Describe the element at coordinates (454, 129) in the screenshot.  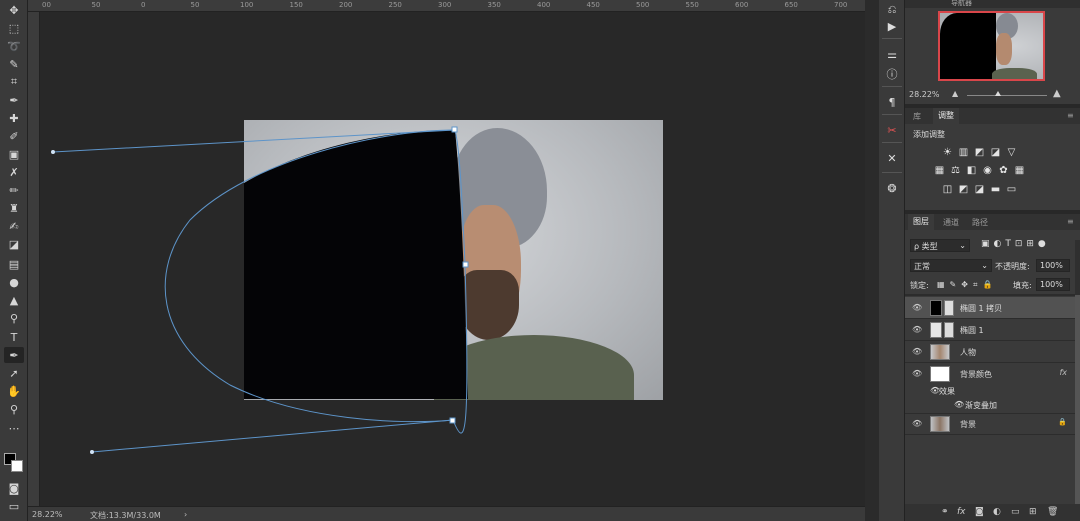
I see `anchor-point-top` at that location.